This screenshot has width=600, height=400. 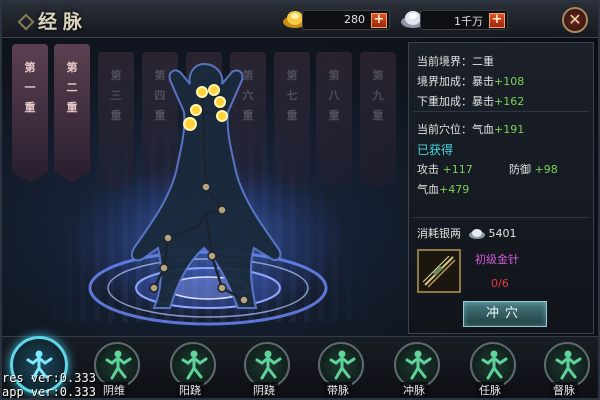 I want to click on title-bar: 经脉 280 + 1千万 + ✕, so click(x=300, y=20).